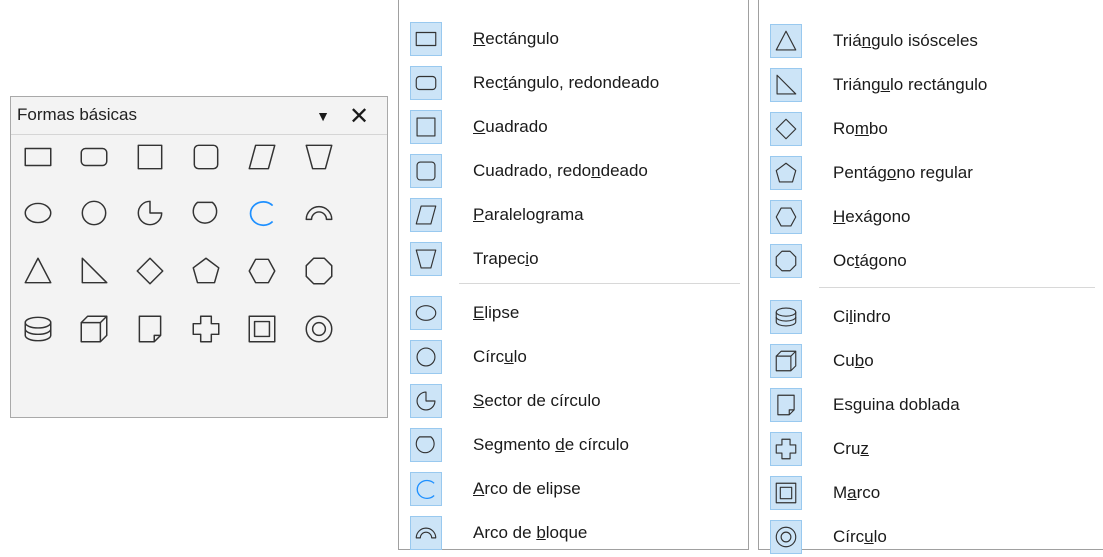 The height and width of the screenshot is (557, 1103). What do you see at coordinates (786, 361) in the screenshot?
I see `cube-icon` at bounding box center [786, 361].